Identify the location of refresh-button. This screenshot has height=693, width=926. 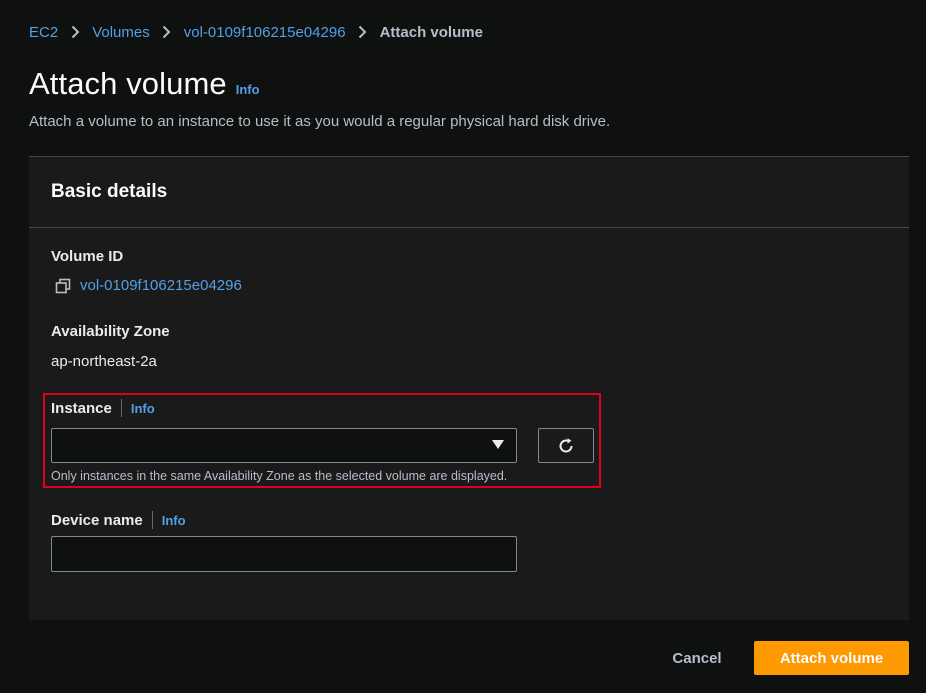
(566, 445).